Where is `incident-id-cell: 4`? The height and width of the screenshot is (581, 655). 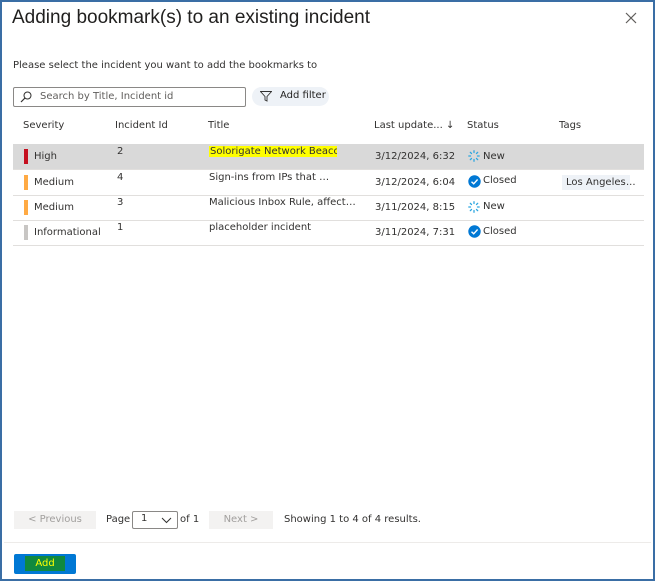 incident-id-cell: 4 is located at coordinates (120, 177).